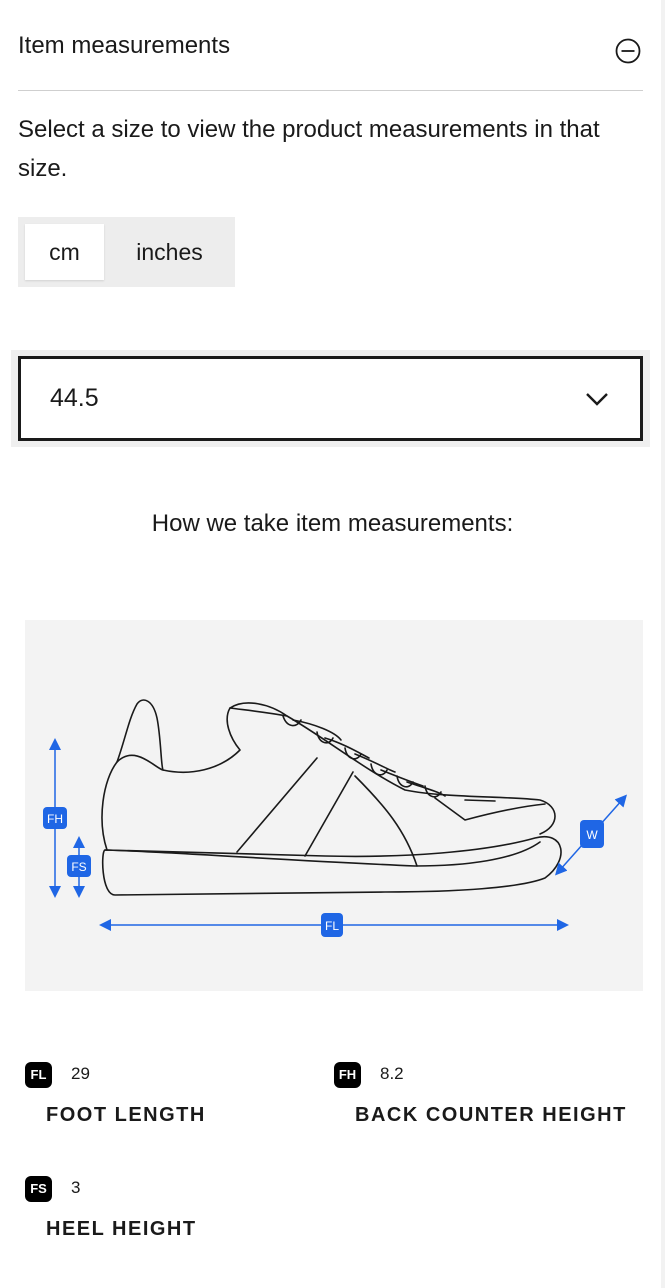 This screenshot has height=1288, width=665. Describe the element at coordinates (64, 252) in the screenshot. I see `unit-option-cm: cm` at that location.